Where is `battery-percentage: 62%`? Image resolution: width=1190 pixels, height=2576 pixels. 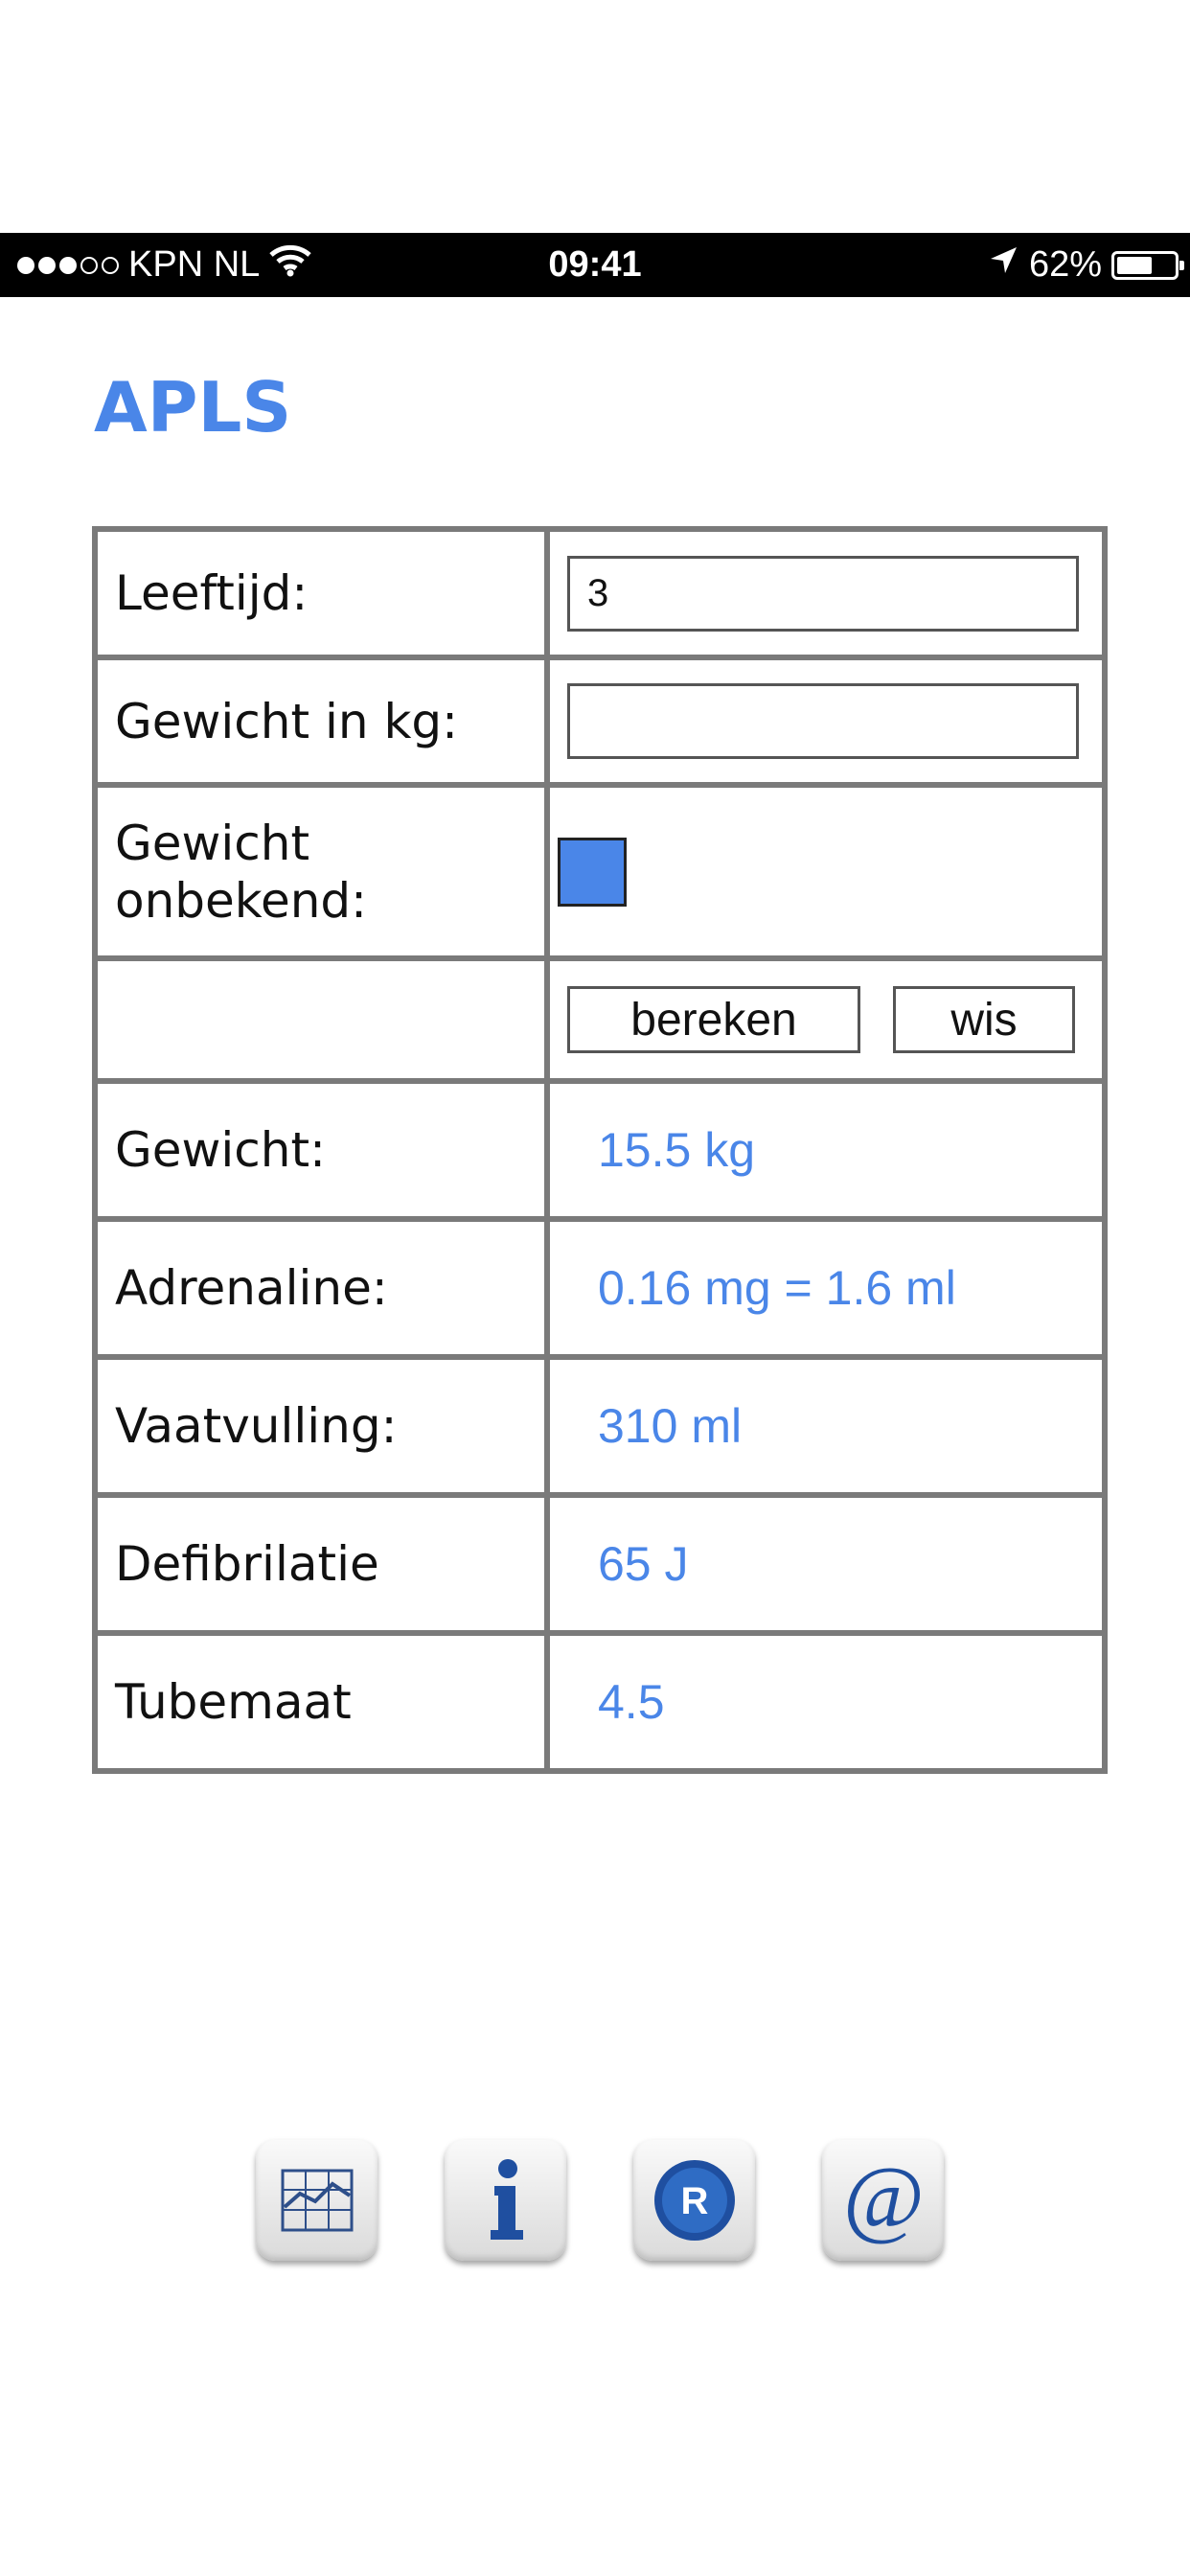
battery-percentage: 62% is located at coordinates (1065, 264).